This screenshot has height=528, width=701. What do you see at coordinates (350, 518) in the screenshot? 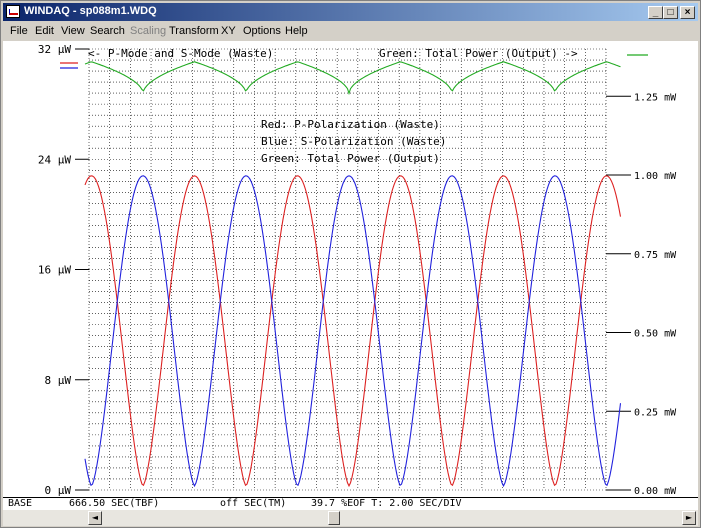
I see `horizontal-scrollbar: ◄ ►` at bounding box center [350, 518].